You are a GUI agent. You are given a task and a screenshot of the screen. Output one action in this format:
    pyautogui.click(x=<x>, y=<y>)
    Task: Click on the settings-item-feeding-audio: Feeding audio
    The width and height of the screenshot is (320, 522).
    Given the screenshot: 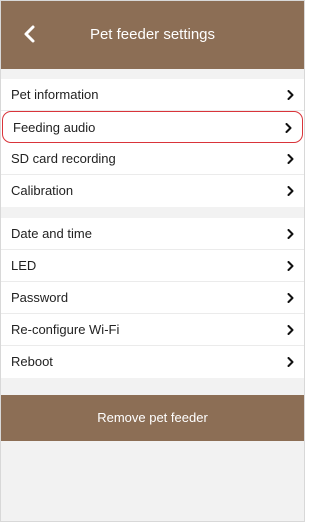 What is the action you would take?
    pyautogui.click(x=152, y=127)
    